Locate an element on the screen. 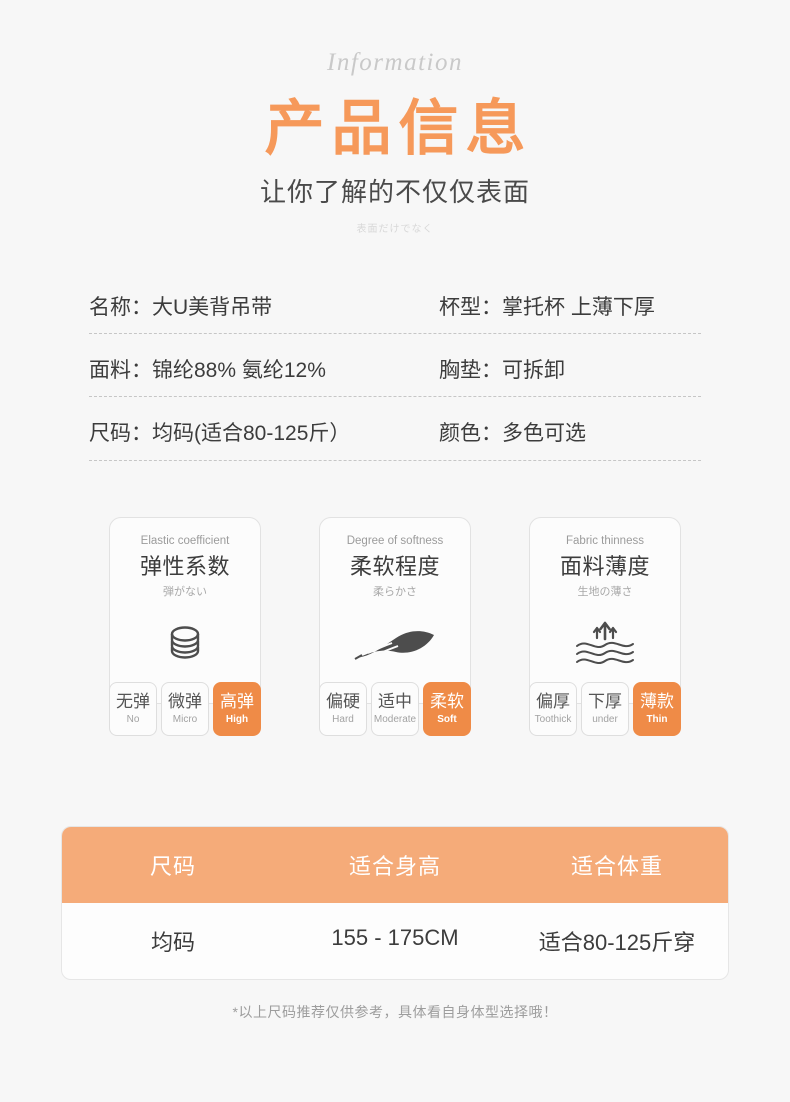 Image resolution: width=790 pixels, height=1102 pixels. card-en-label: Elastic coefficient is located at coordinates (185, 540).